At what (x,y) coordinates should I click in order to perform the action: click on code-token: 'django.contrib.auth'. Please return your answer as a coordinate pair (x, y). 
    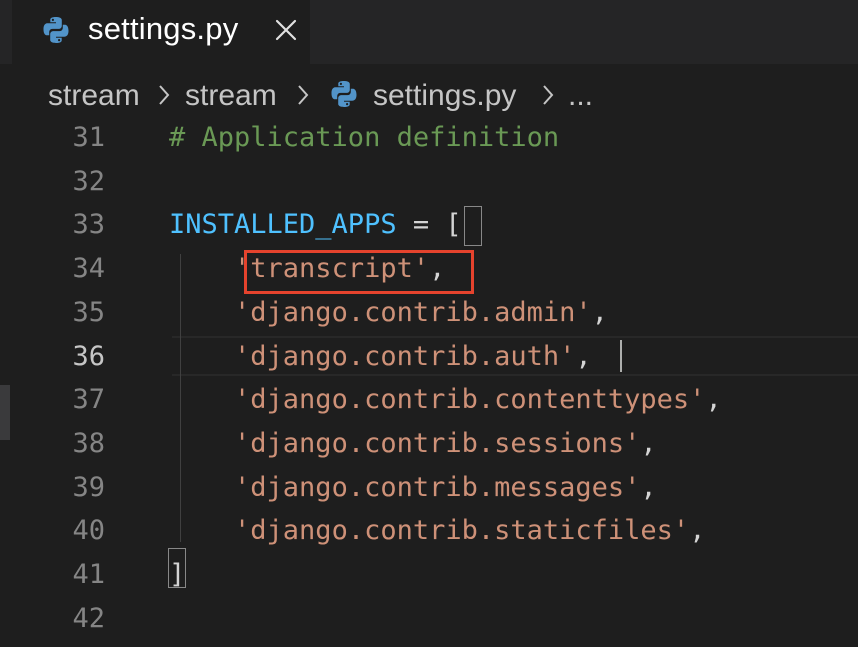
    Looking at the image, I should click on (405, 356).